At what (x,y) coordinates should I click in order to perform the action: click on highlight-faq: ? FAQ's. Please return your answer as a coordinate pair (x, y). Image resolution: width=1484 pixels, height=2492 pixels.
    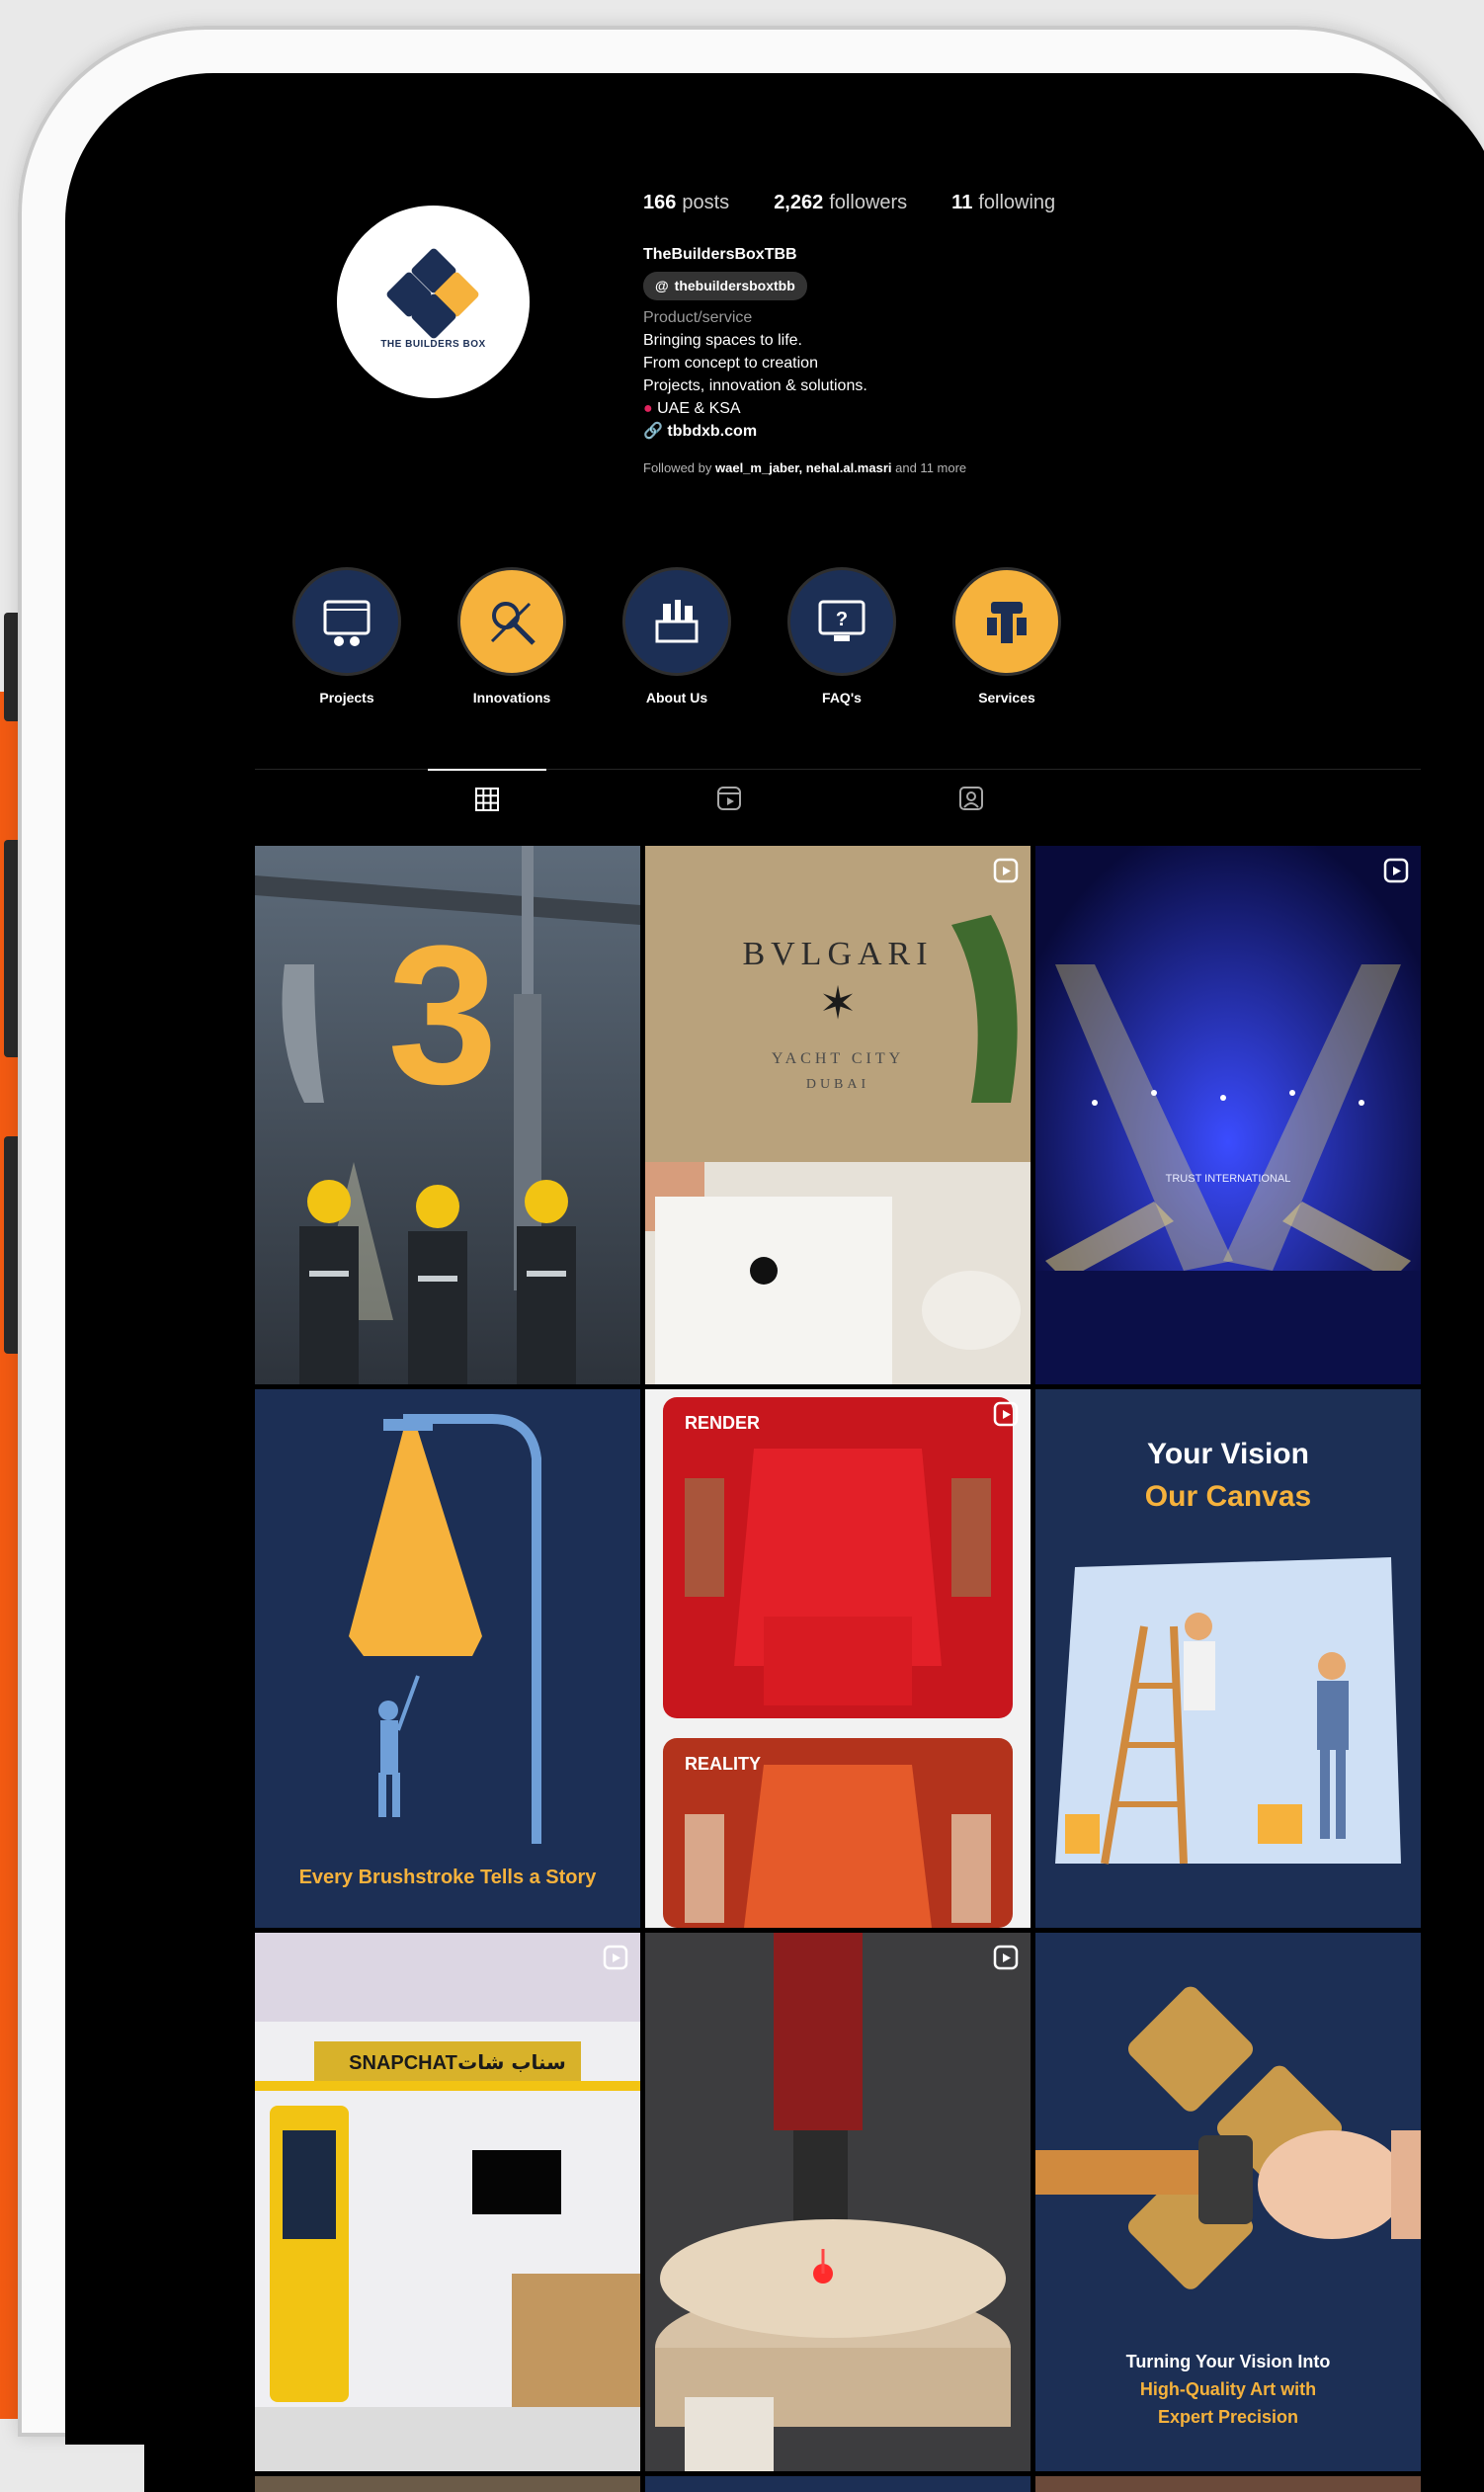
    Looking at the image, I should click on (842, 637).